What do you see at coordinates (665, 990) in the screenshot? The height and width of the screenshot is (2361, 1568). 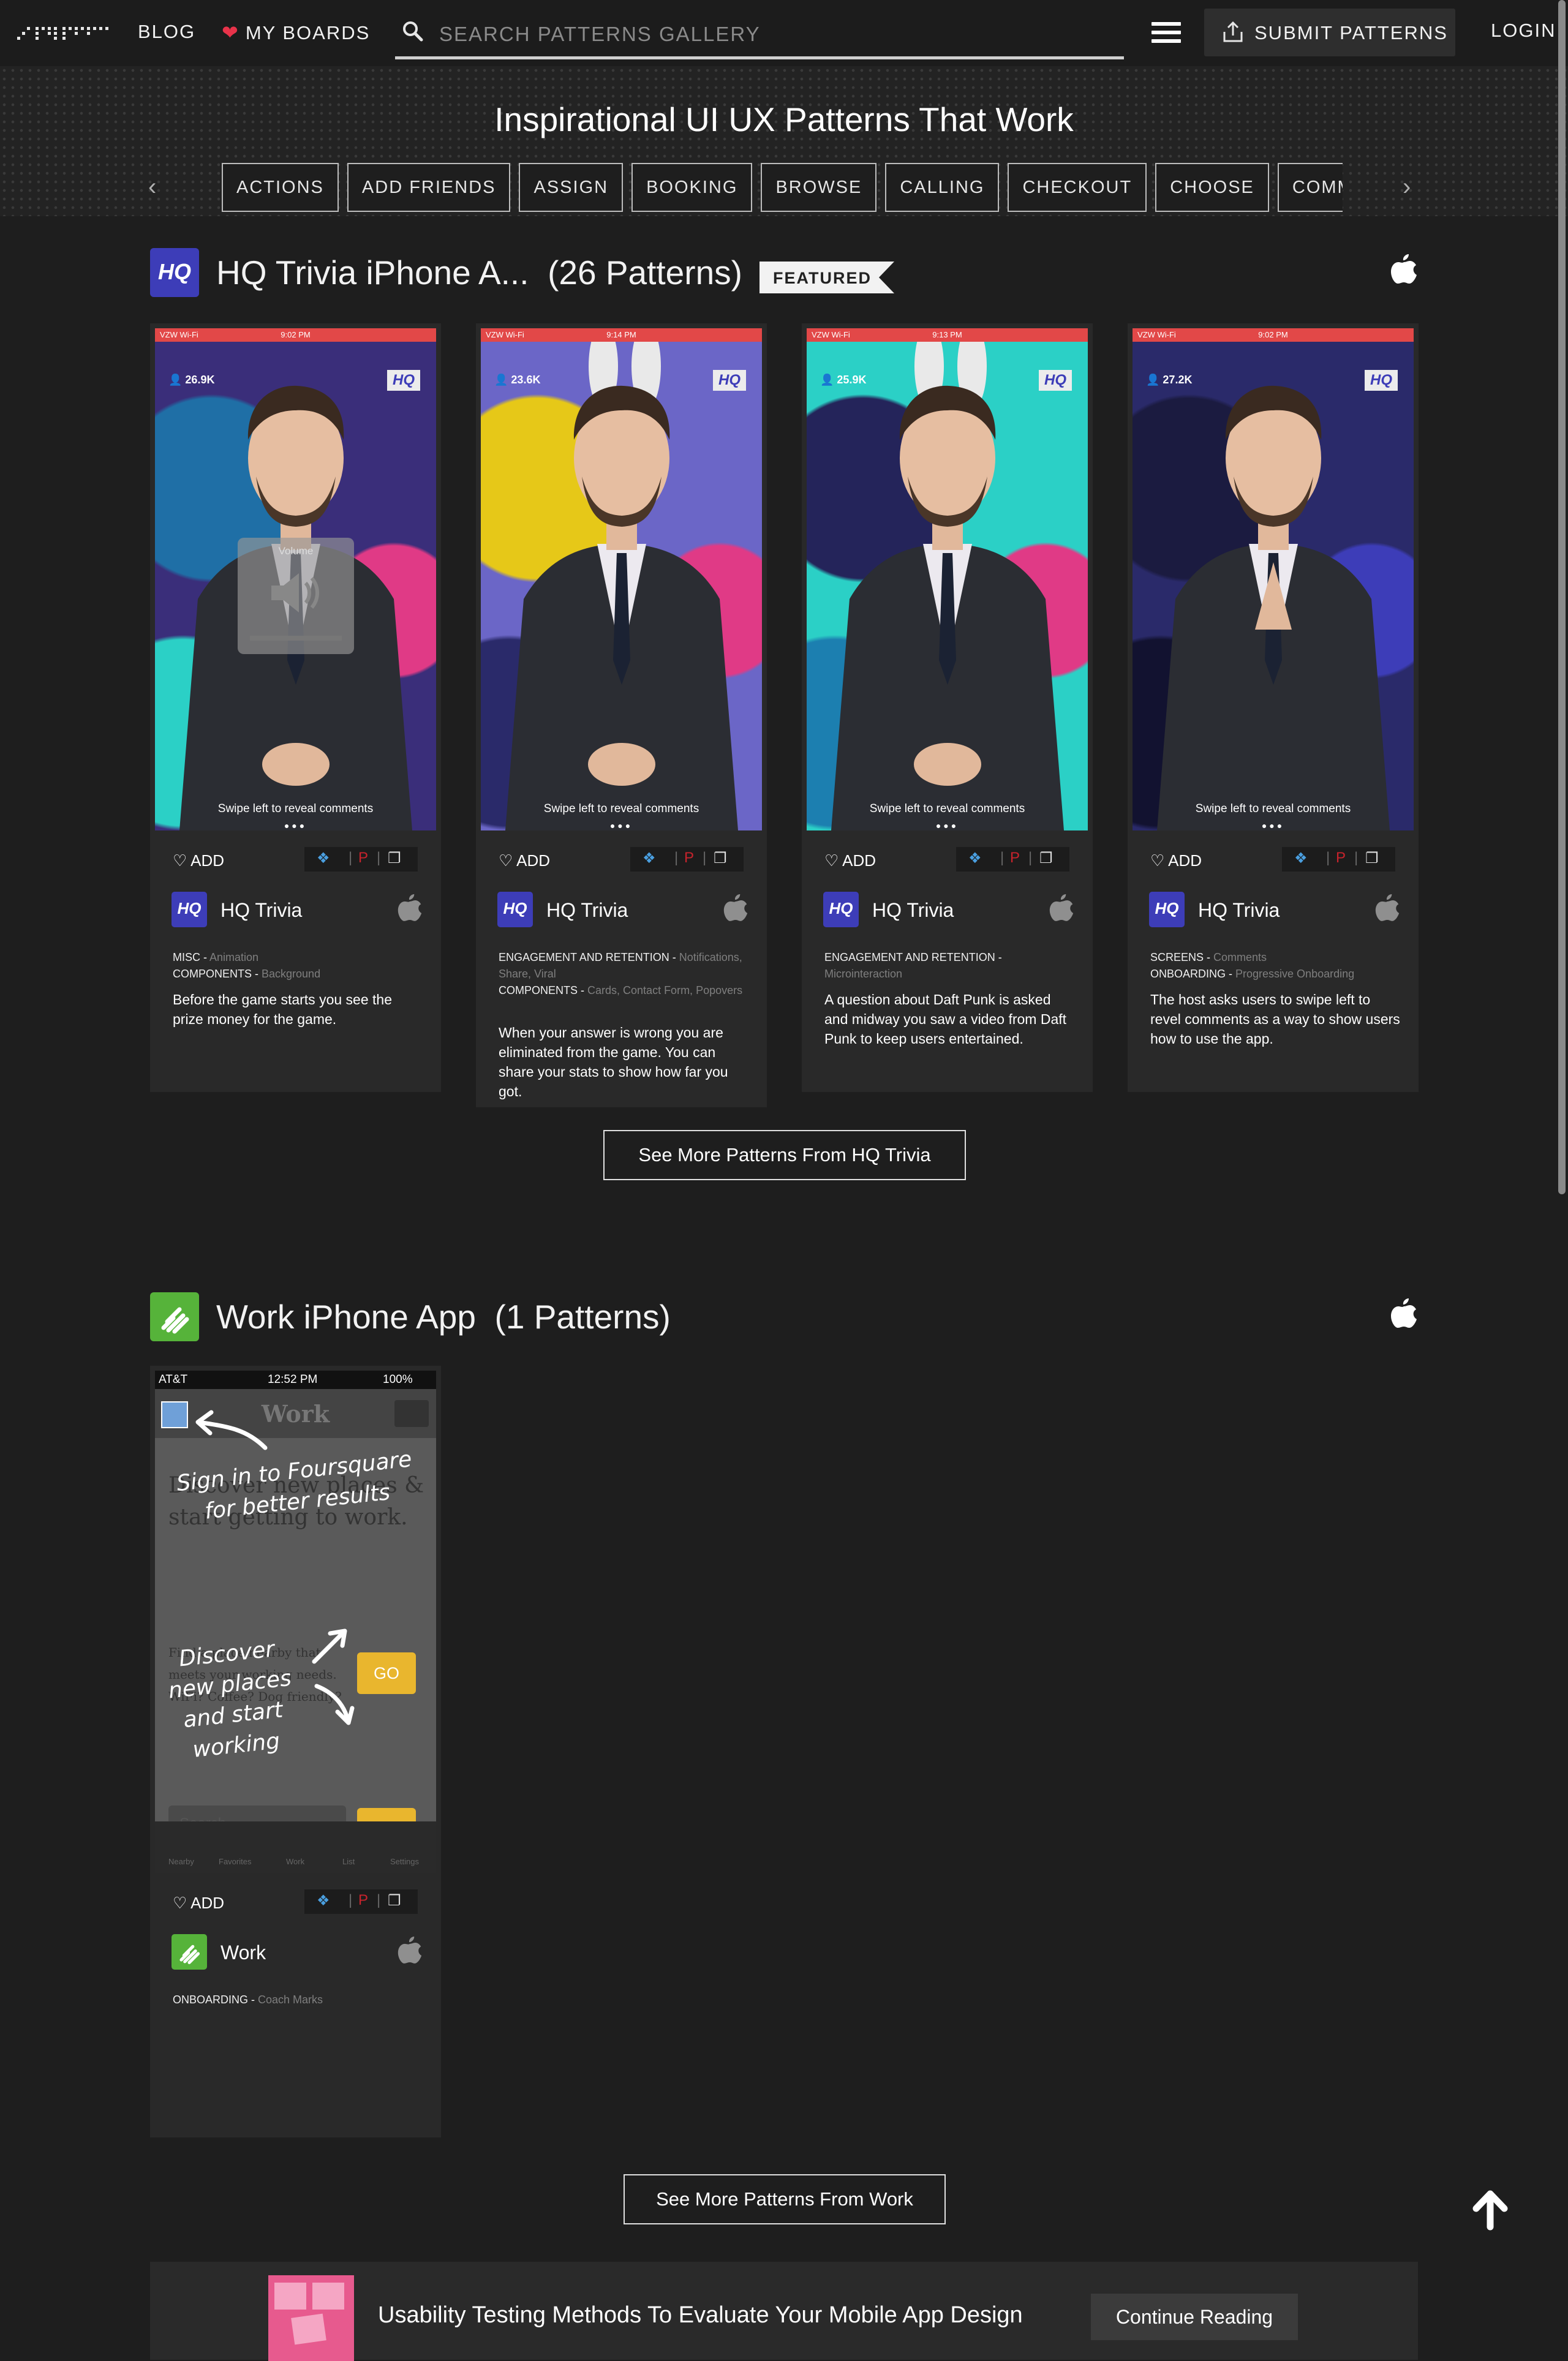 I see `tag-subcategory: Cards, Contact Form, Popovers` at bounding box center [665, 990].